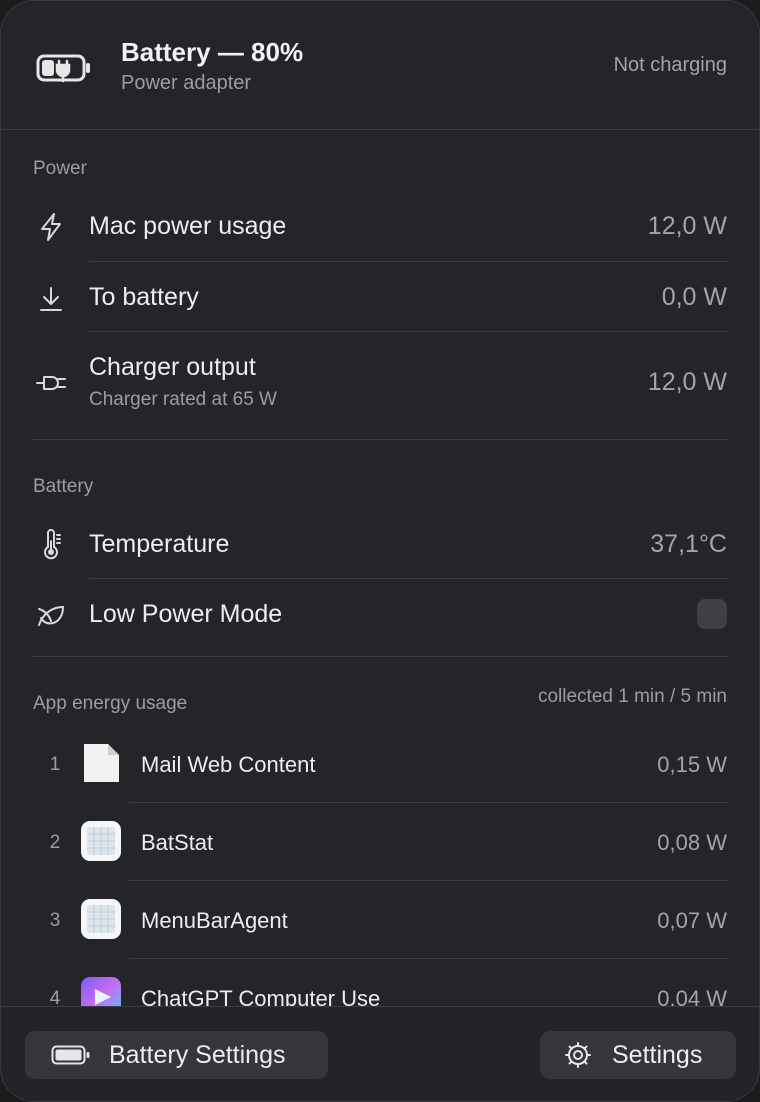 The height and width of the screenshot is (1102, 760). What do you see at coordinates (110, 703) in the screenshot?
I see `section-label-app-energy: App energy usage` at bounding box center [110, 703].